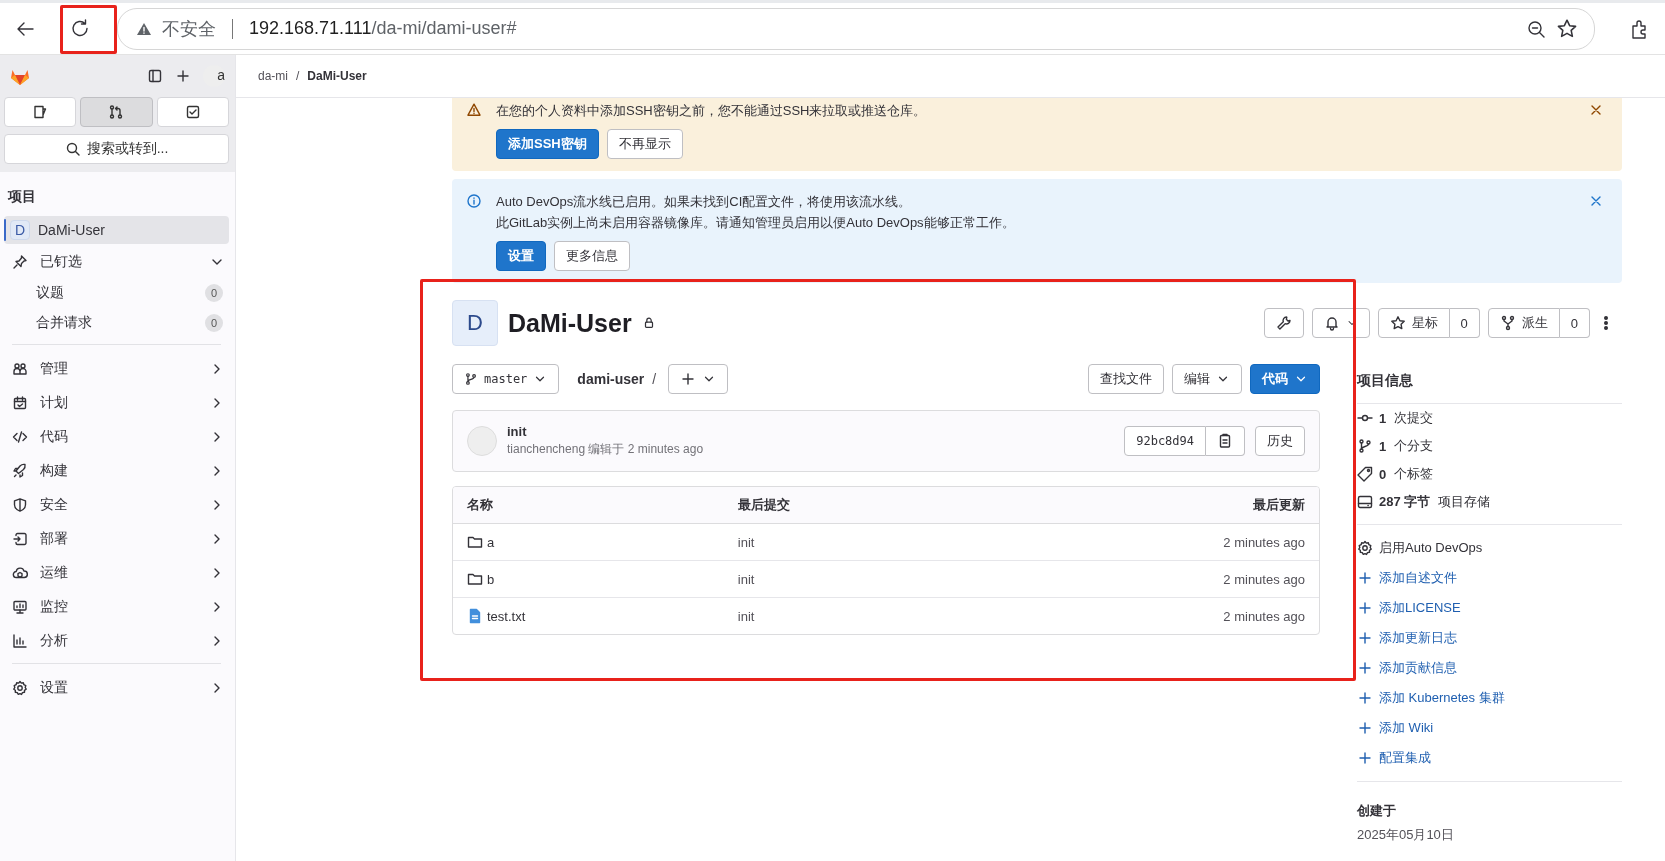 The height and width of the screenshot is (861, 1665). What do you see at coordinates (1126, 379) in the screenshot?
I see `find-file-button: 查找文件` at bounding box center [1126, 379].